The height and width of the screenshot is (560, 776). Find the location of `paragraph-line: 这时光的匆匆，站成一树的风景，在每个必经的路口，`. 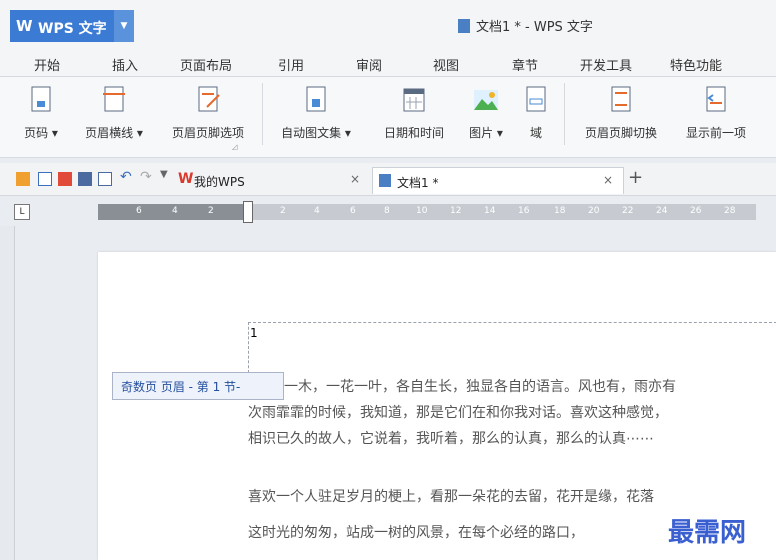

paragraph-line: 这时光的匆匆，站成一树的风景，在每个必经的路口， is located at coordinates (416, 532).